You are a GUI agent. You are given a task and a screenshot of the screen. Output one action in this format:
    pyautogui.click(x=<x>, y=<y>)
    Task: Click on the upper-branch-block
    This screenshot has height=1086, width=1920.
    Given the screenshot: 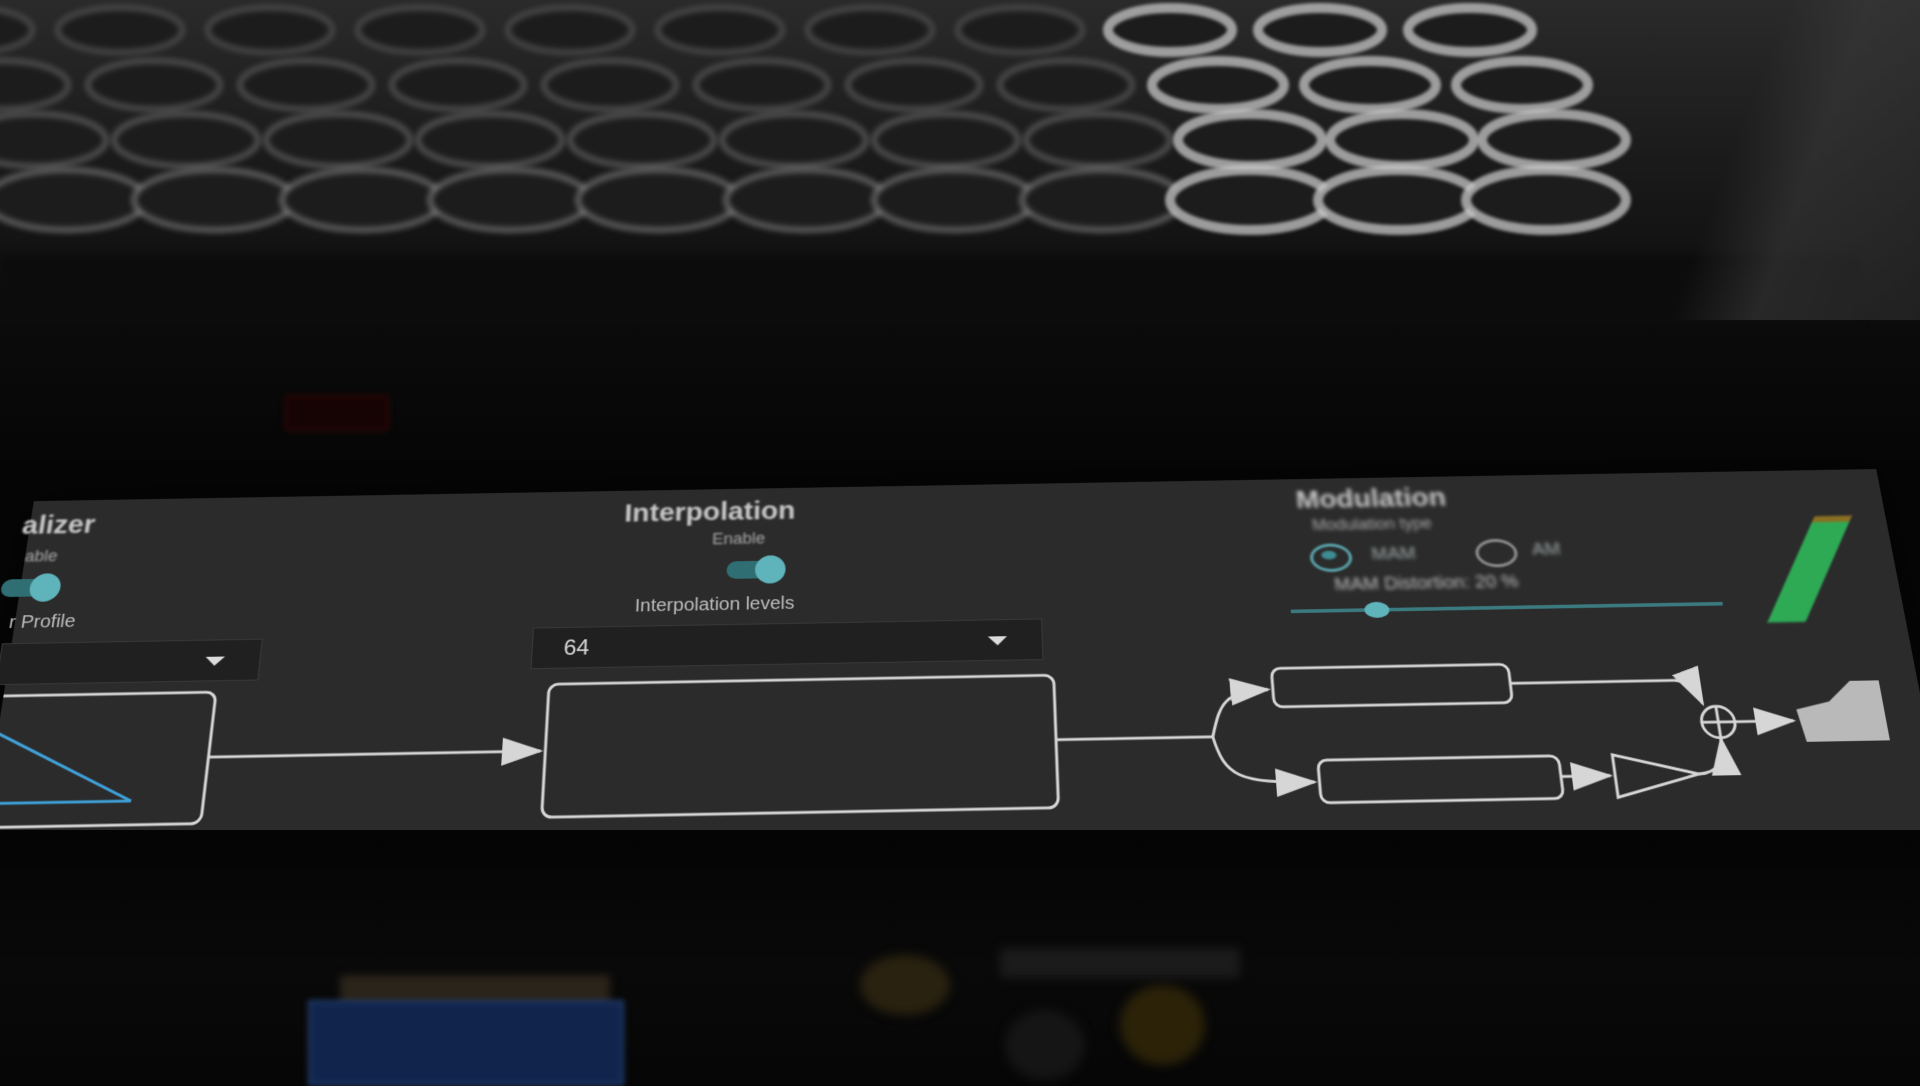 What is the action you would take?
    pyautogui.click(x=1391, y=685)
    